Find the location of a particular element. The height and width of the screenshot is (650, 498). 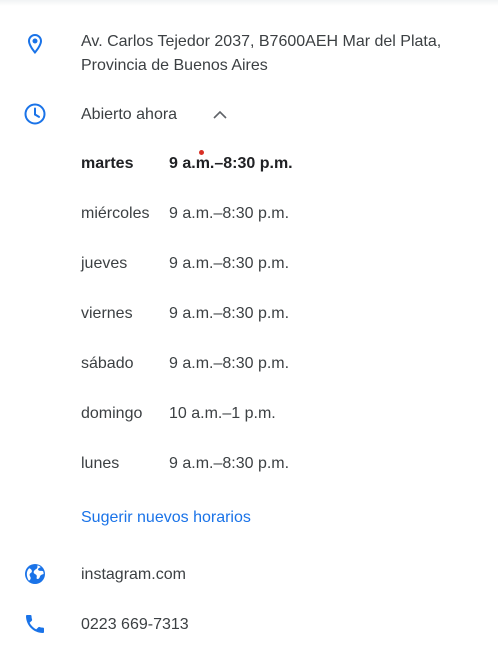

website-link: instagram.com is located at coordinates (133, 575).